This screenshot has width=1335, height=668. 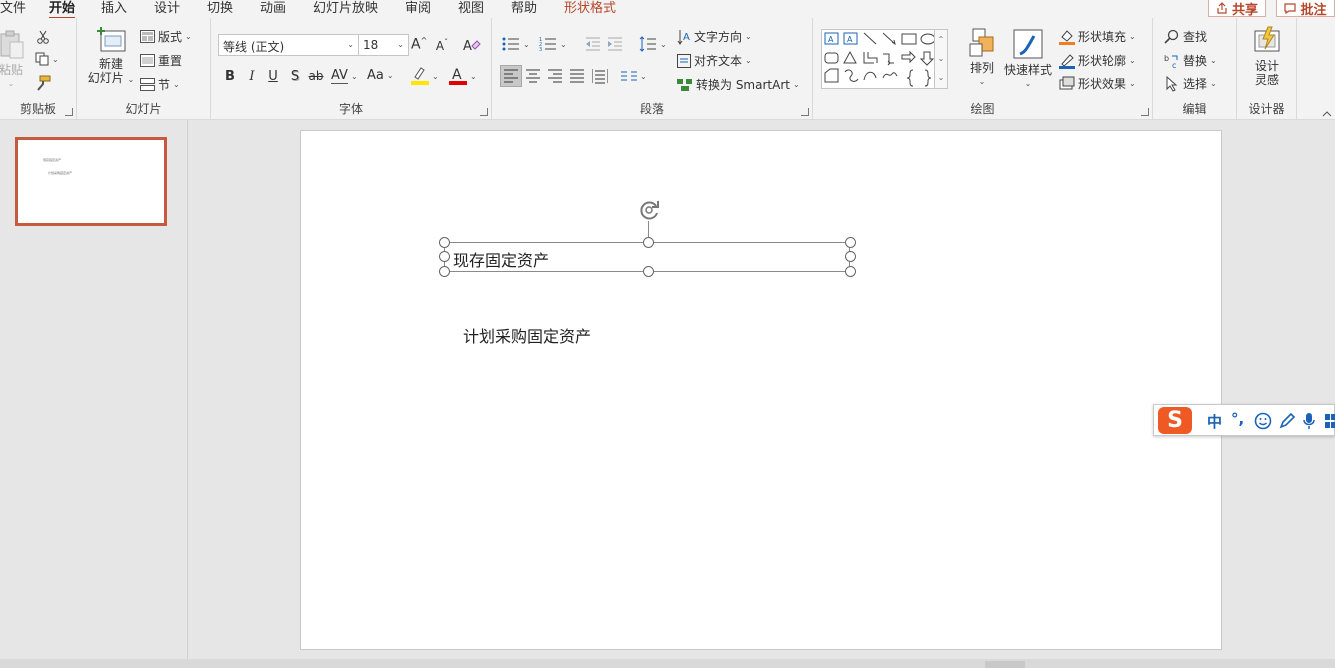 I want to click on strikethrough-button: ab, so click(x=316, y=76).